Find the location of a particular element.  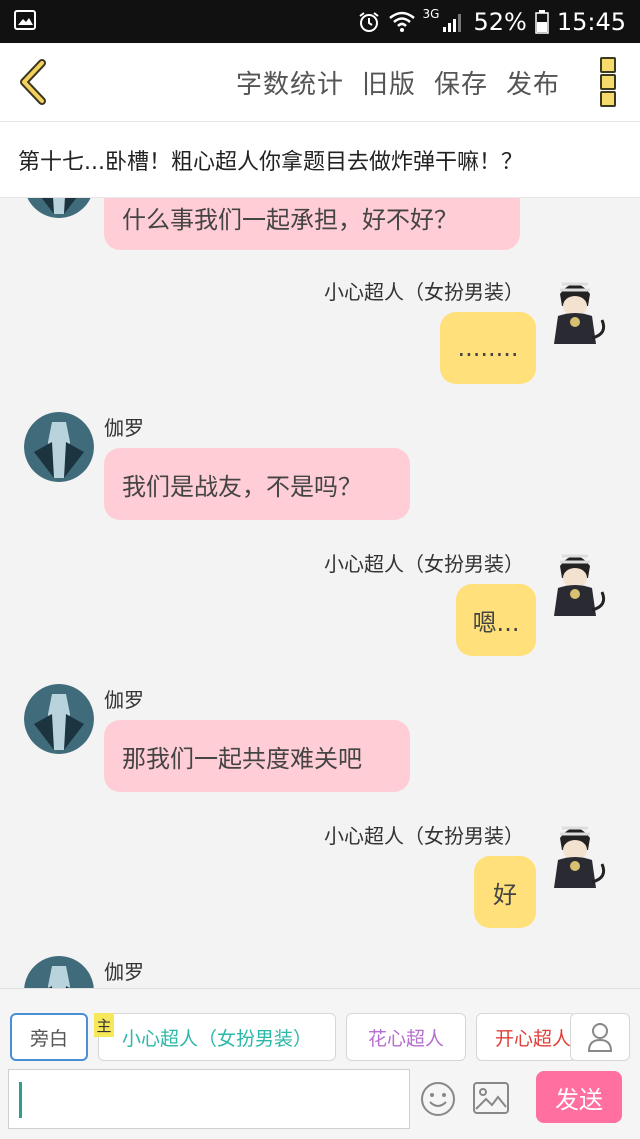

gallery-notification-icon is located at coordinates (25, 20).